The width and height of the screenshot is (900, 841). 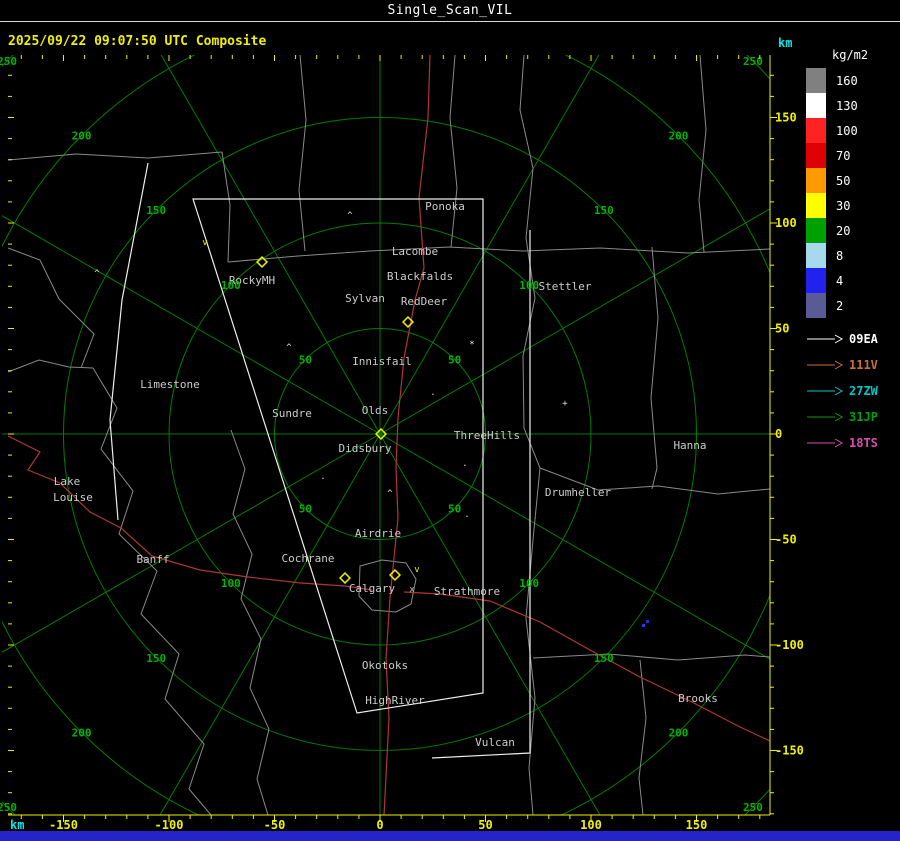 What do you see at coordinates (445, 206) in the screenshot?
I see `city-label: Ponoka` at bounding box center [445, 206].